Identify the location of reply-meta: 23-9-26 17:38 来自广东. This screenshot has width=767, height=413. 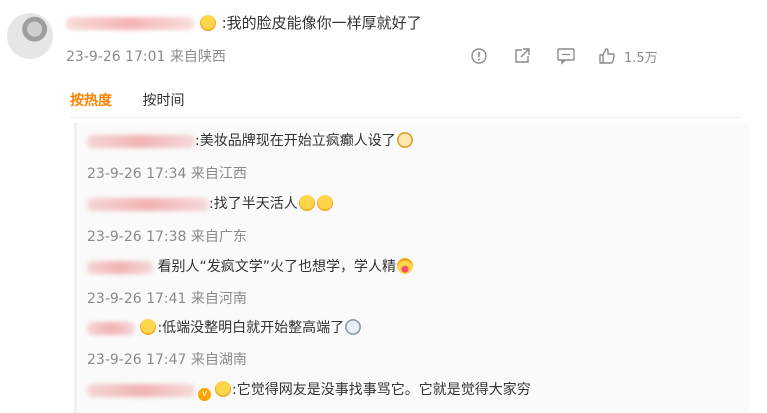
(167, 236).